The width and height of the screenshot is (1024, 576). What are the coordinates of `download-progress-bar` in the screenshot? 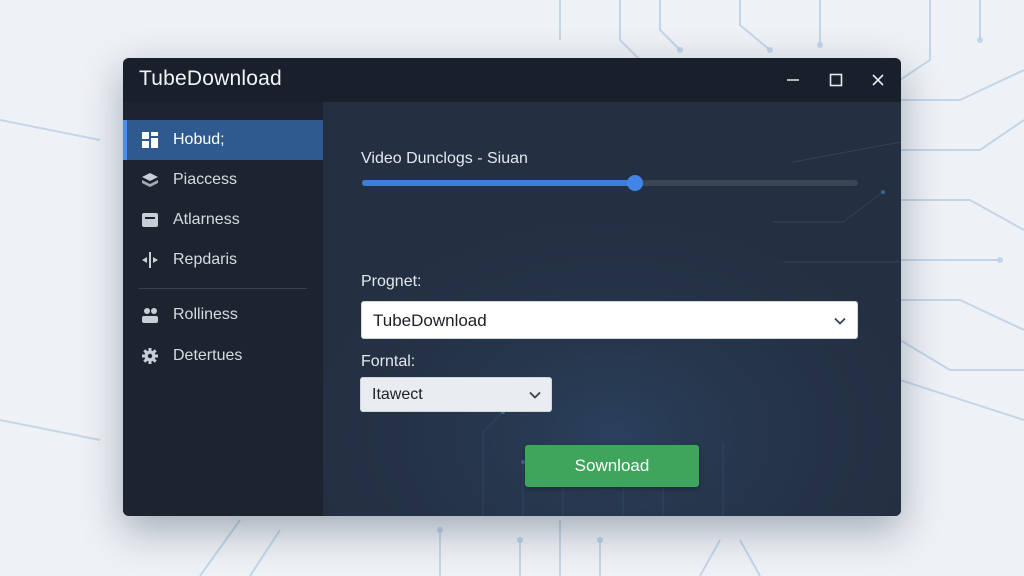 It's located at (610, 183).